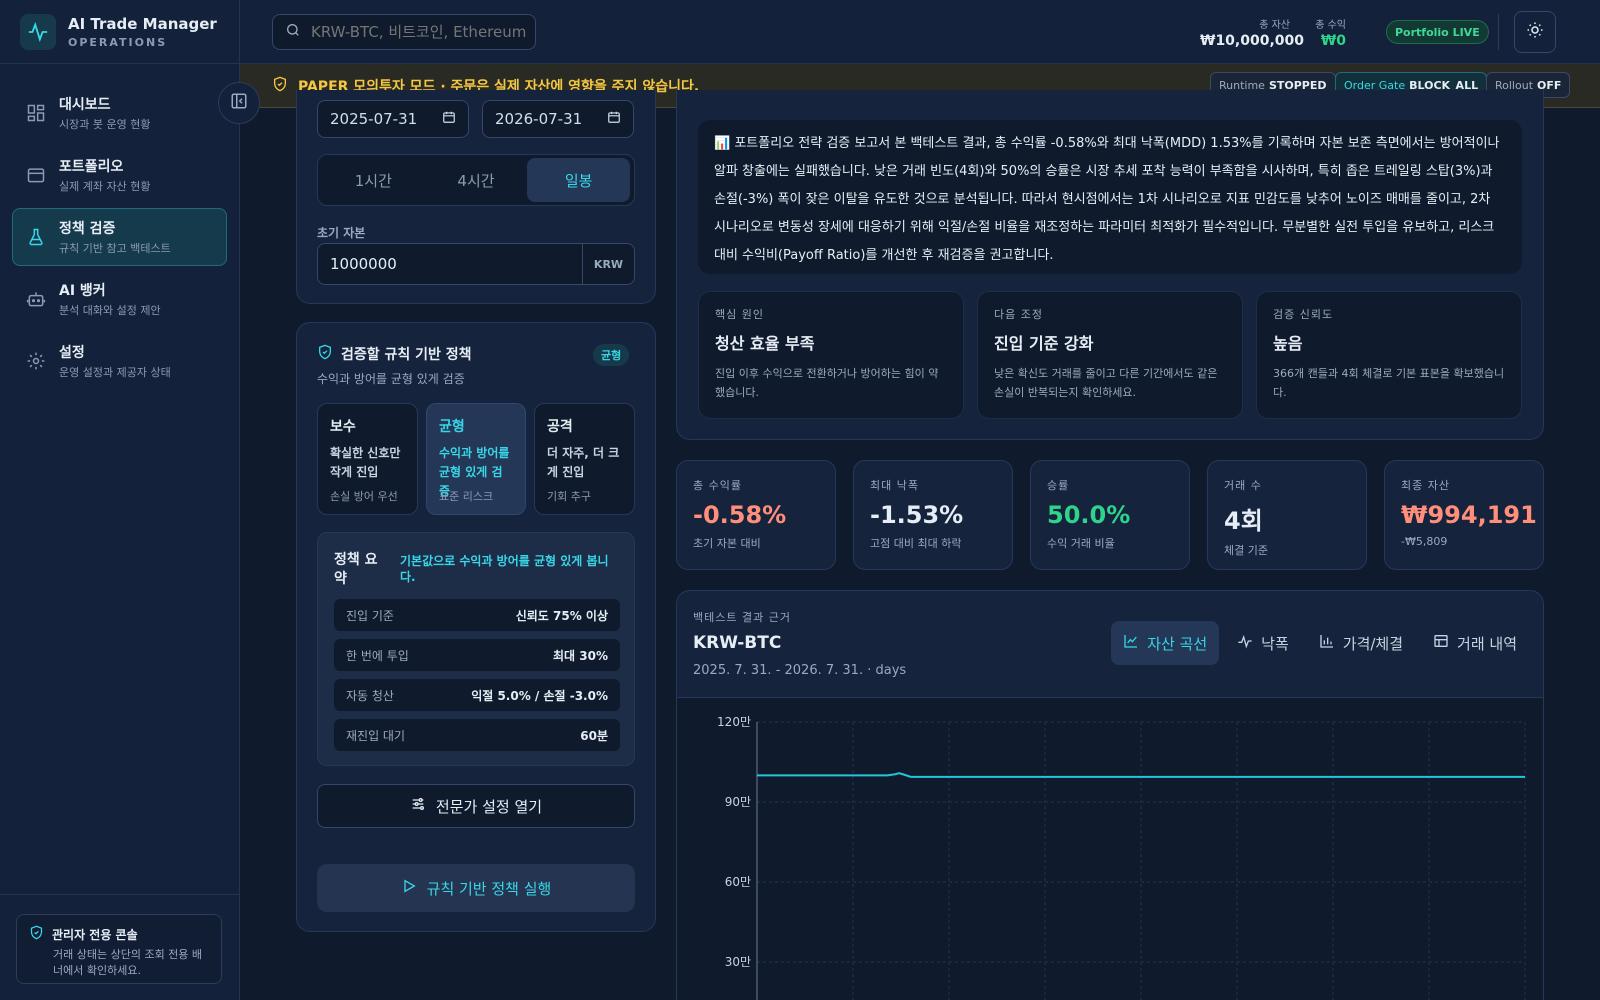 The image size is (1600, 1000). I want to click on policy-mode-aggressive: 공격 더 자주, 더 크게 진입 기회 추구, so click(584, 459).